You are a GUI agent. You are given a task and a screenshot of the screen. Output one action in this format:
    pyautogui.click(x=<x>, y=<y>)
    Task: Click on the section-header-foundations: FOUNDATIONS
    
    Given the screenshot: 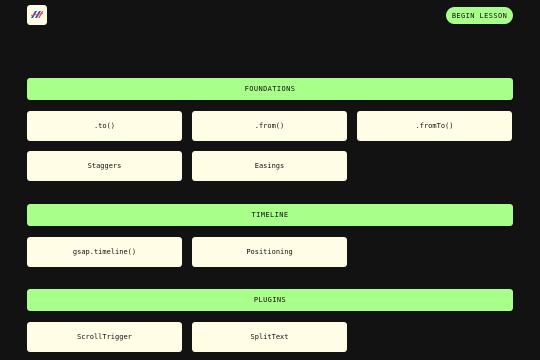 What is the action you would take?
    pyautogui.click(x=270, y=89)
    